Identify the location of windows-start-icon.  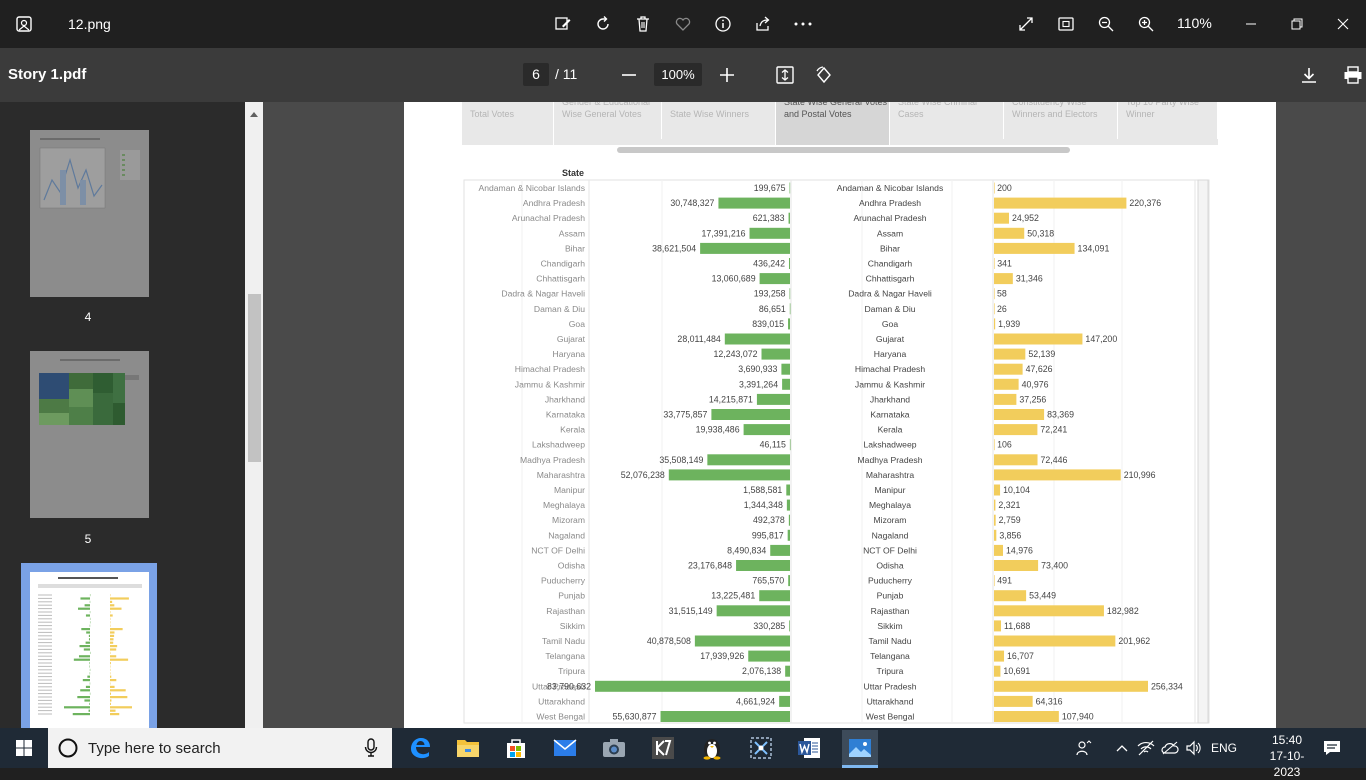
(24, 748).